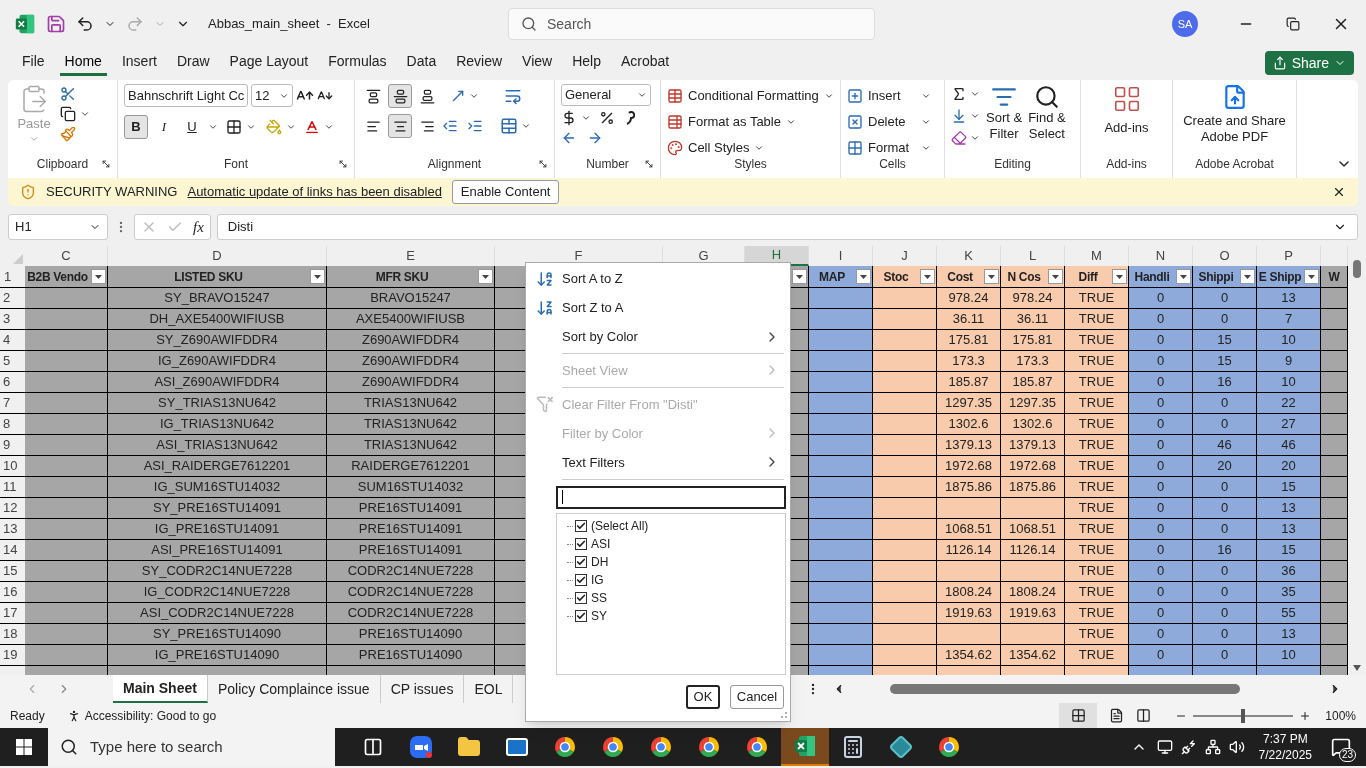 This screenshot has width=1366, height=768. I want to click on monitor-icon, so click(1164, 747).